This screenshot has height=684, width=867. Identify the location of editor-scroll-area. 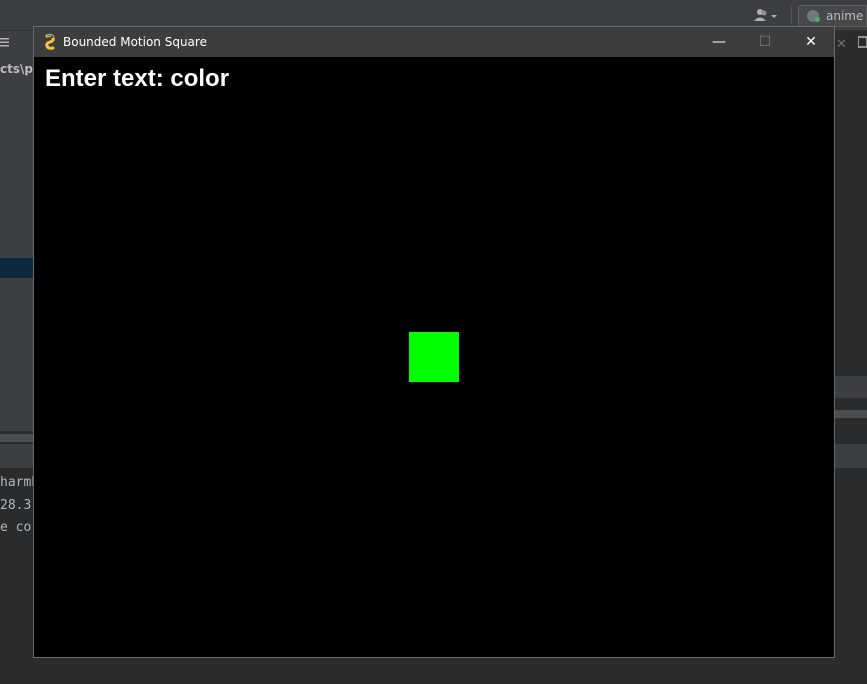
(850, 387).